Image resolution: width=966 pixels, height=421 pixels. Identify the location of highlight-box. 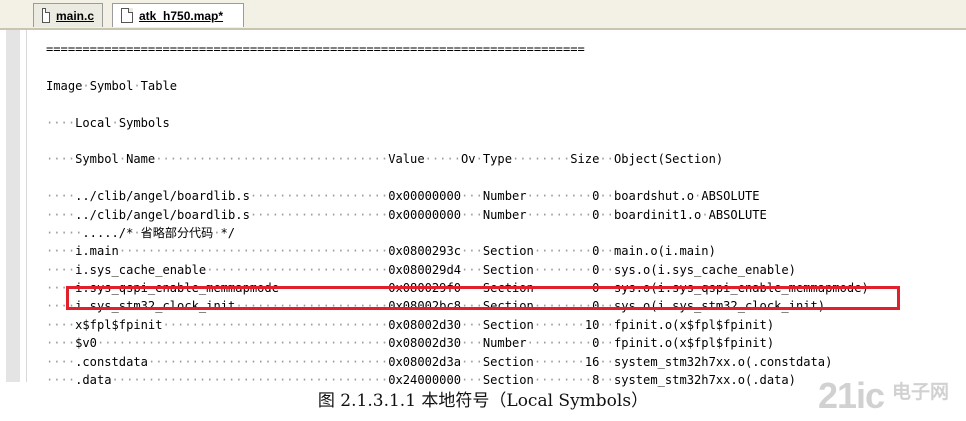
(483, 298).